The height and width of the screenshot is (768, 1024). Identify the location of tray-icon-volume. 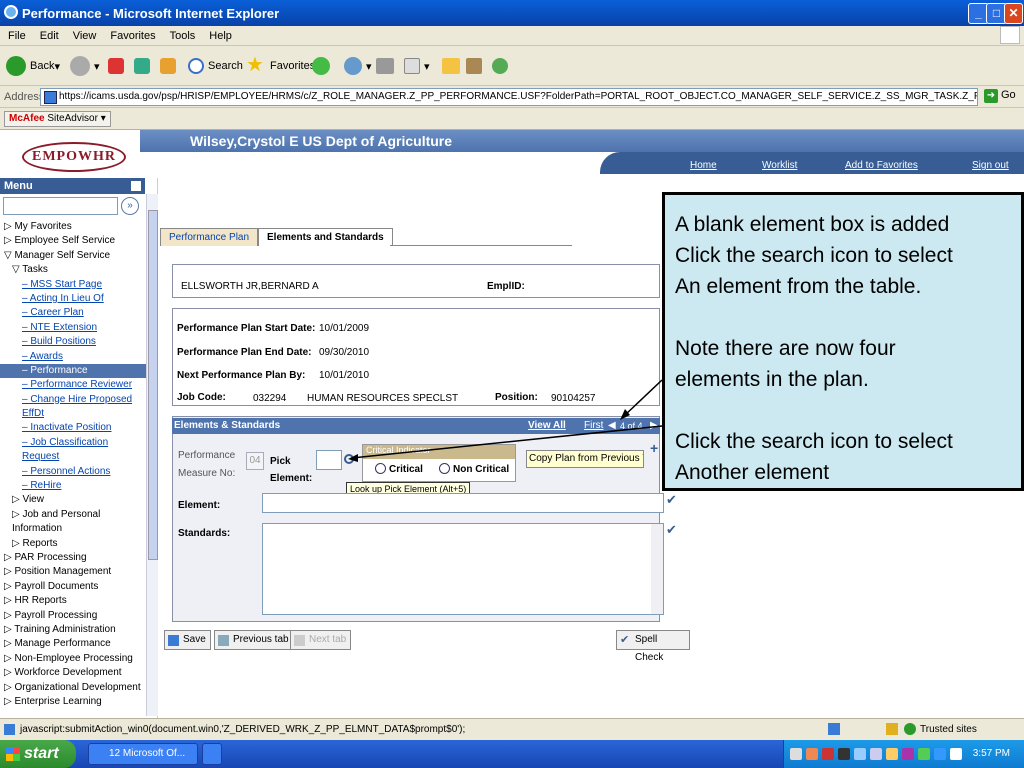
(876, 754).